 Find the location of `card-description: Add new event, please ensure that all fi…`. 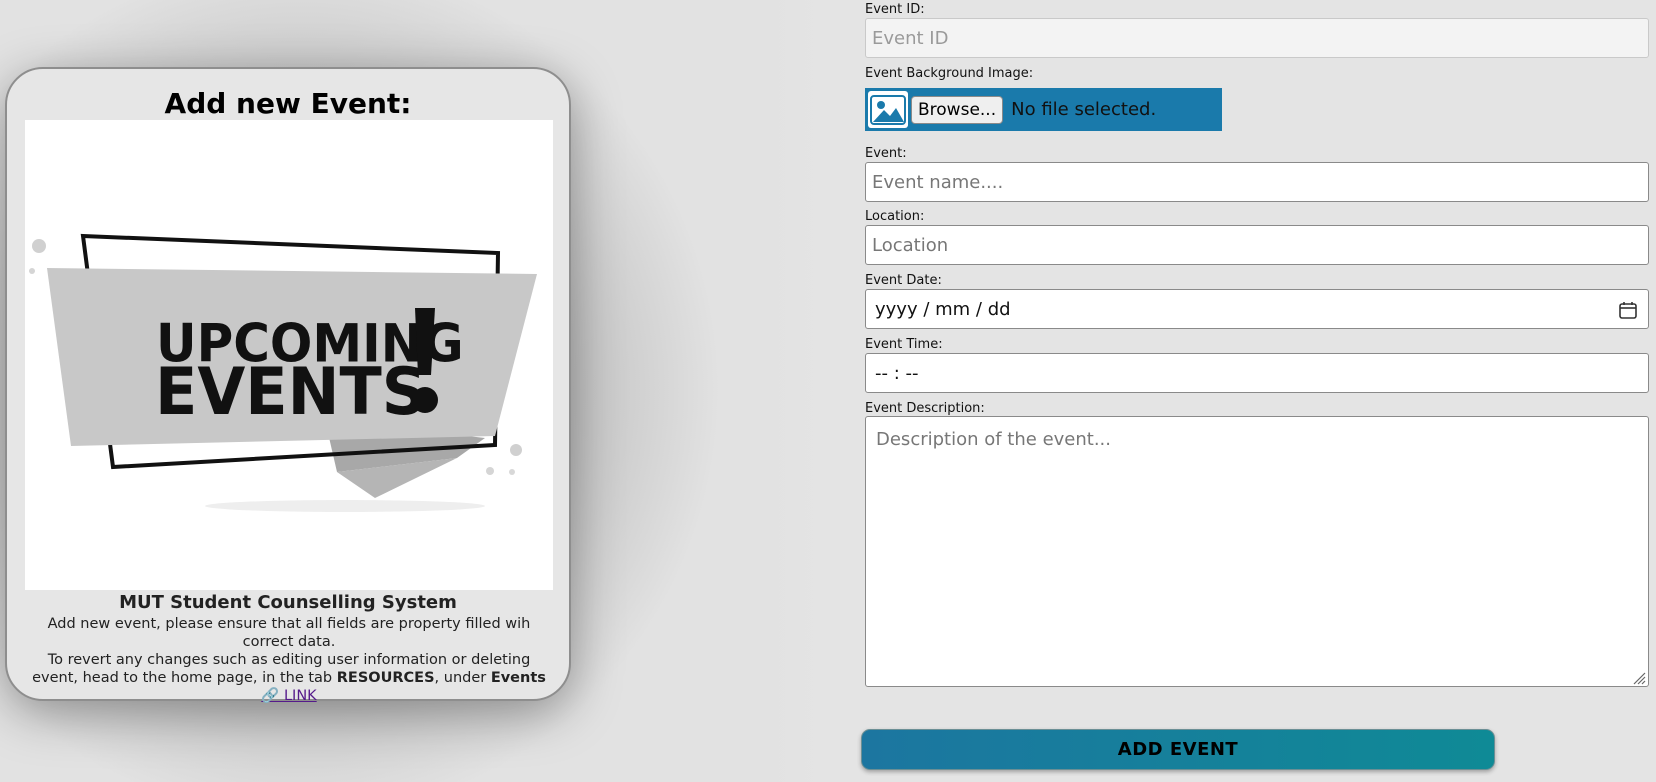

card-description: Add new event, please ensure that all fi… is located at coordinates (289, 660).